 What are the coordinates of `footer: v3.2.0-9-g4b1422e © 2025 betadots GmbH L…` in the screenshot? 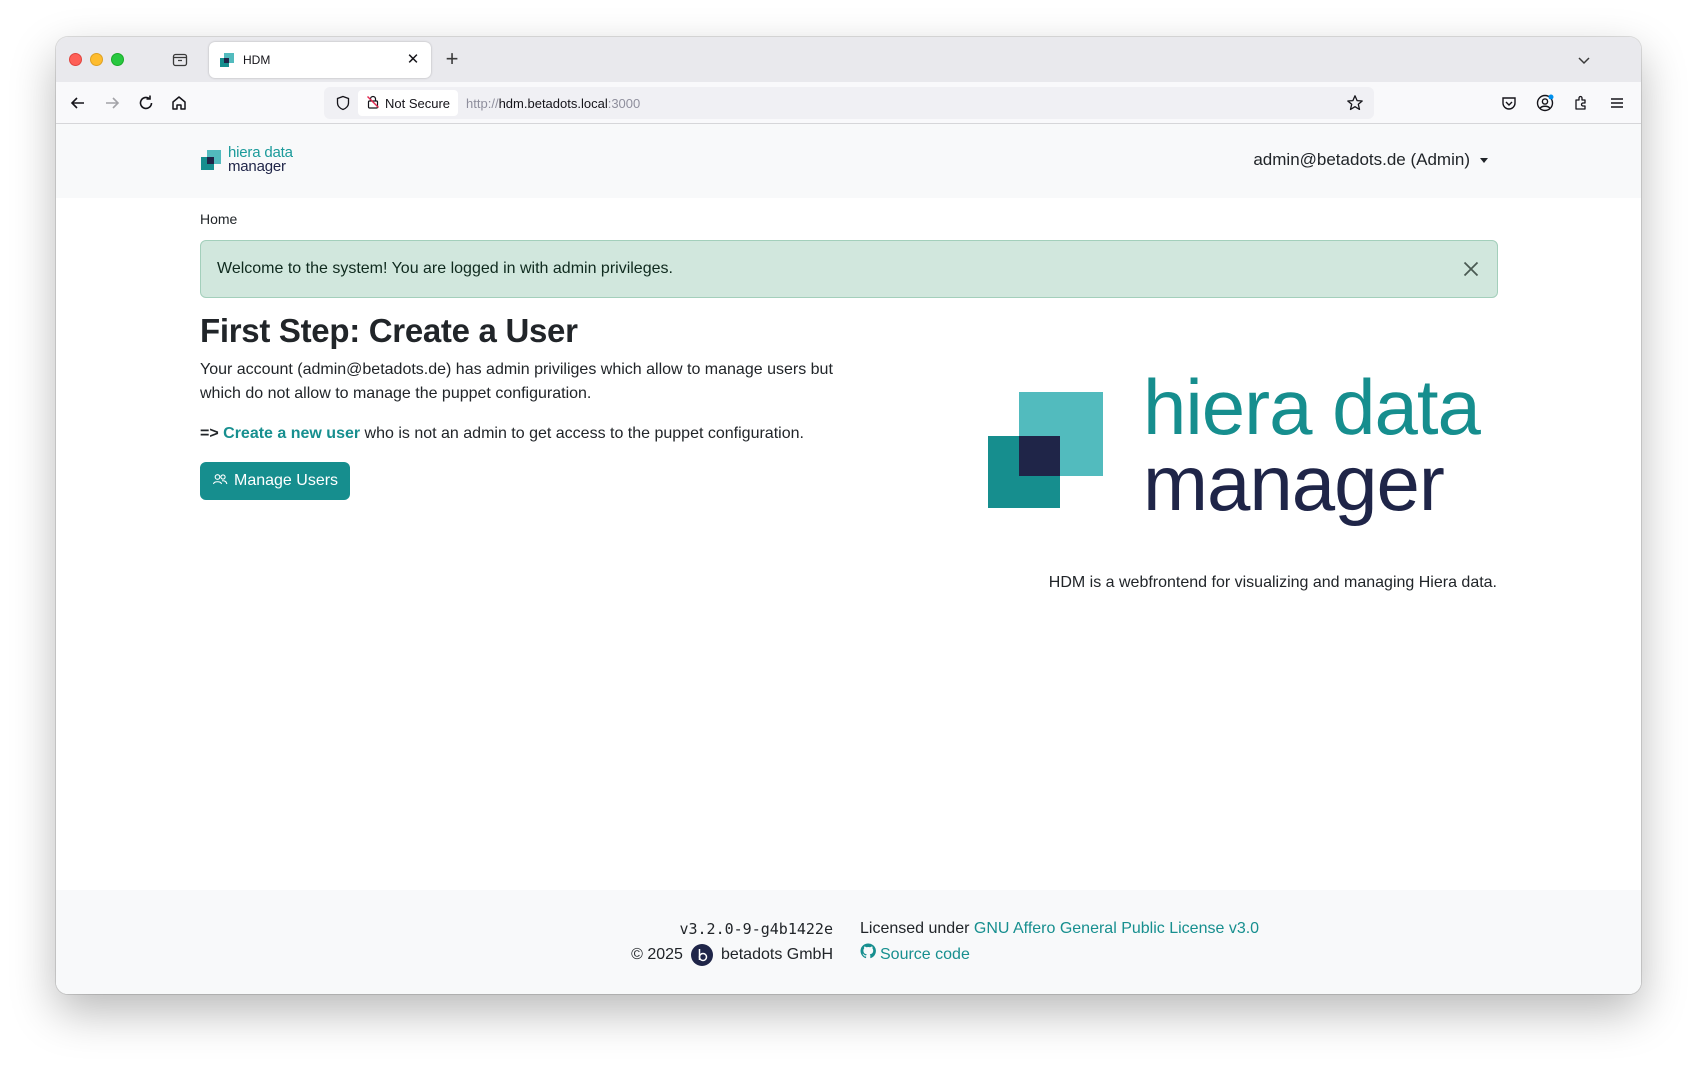 It's located at (848, 942).